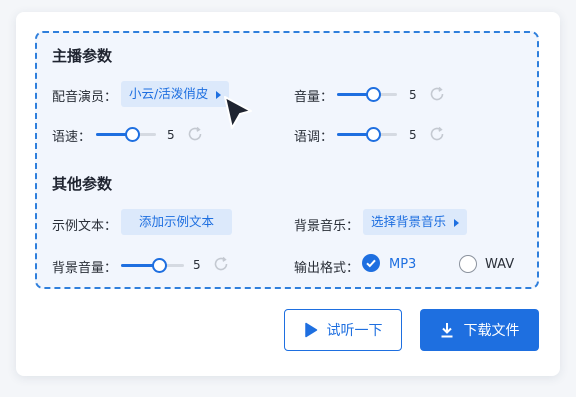 The image size is (576, 397). What do you see at coordinates (85, 268) in the screenshot?
I see `bgm-volume-label: 背景音量：` at bounding box center [85, 268].